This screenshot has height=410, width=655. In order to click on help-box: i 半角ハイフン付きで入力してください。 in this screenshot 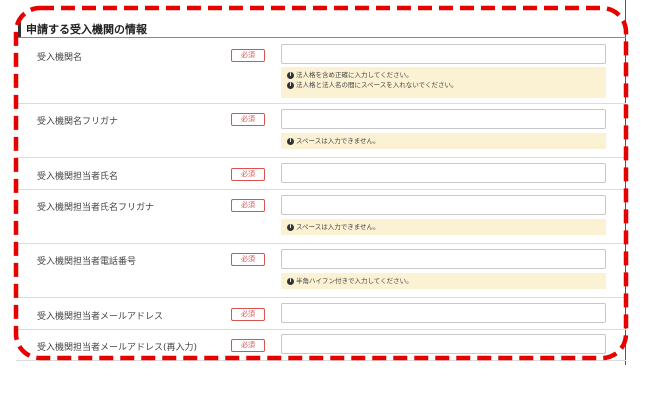, I will do `click(443, 281)`.